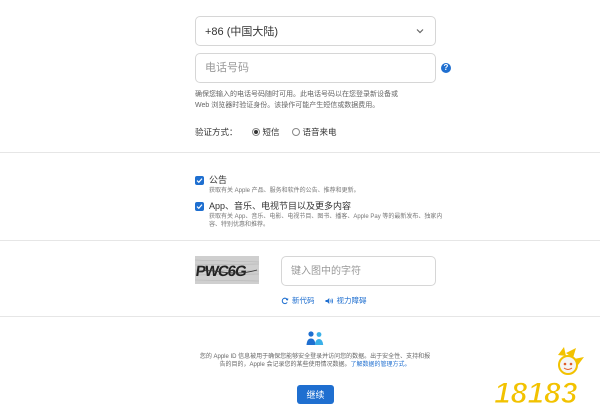 The image size is (600, 410). What do you see at coordinates (284, 191) in the screenshot?
I see `announcements-desc: 获取有关 Apple 产品、服务和软件的公告、推荐和更新。` at bounding box center [284, 191].